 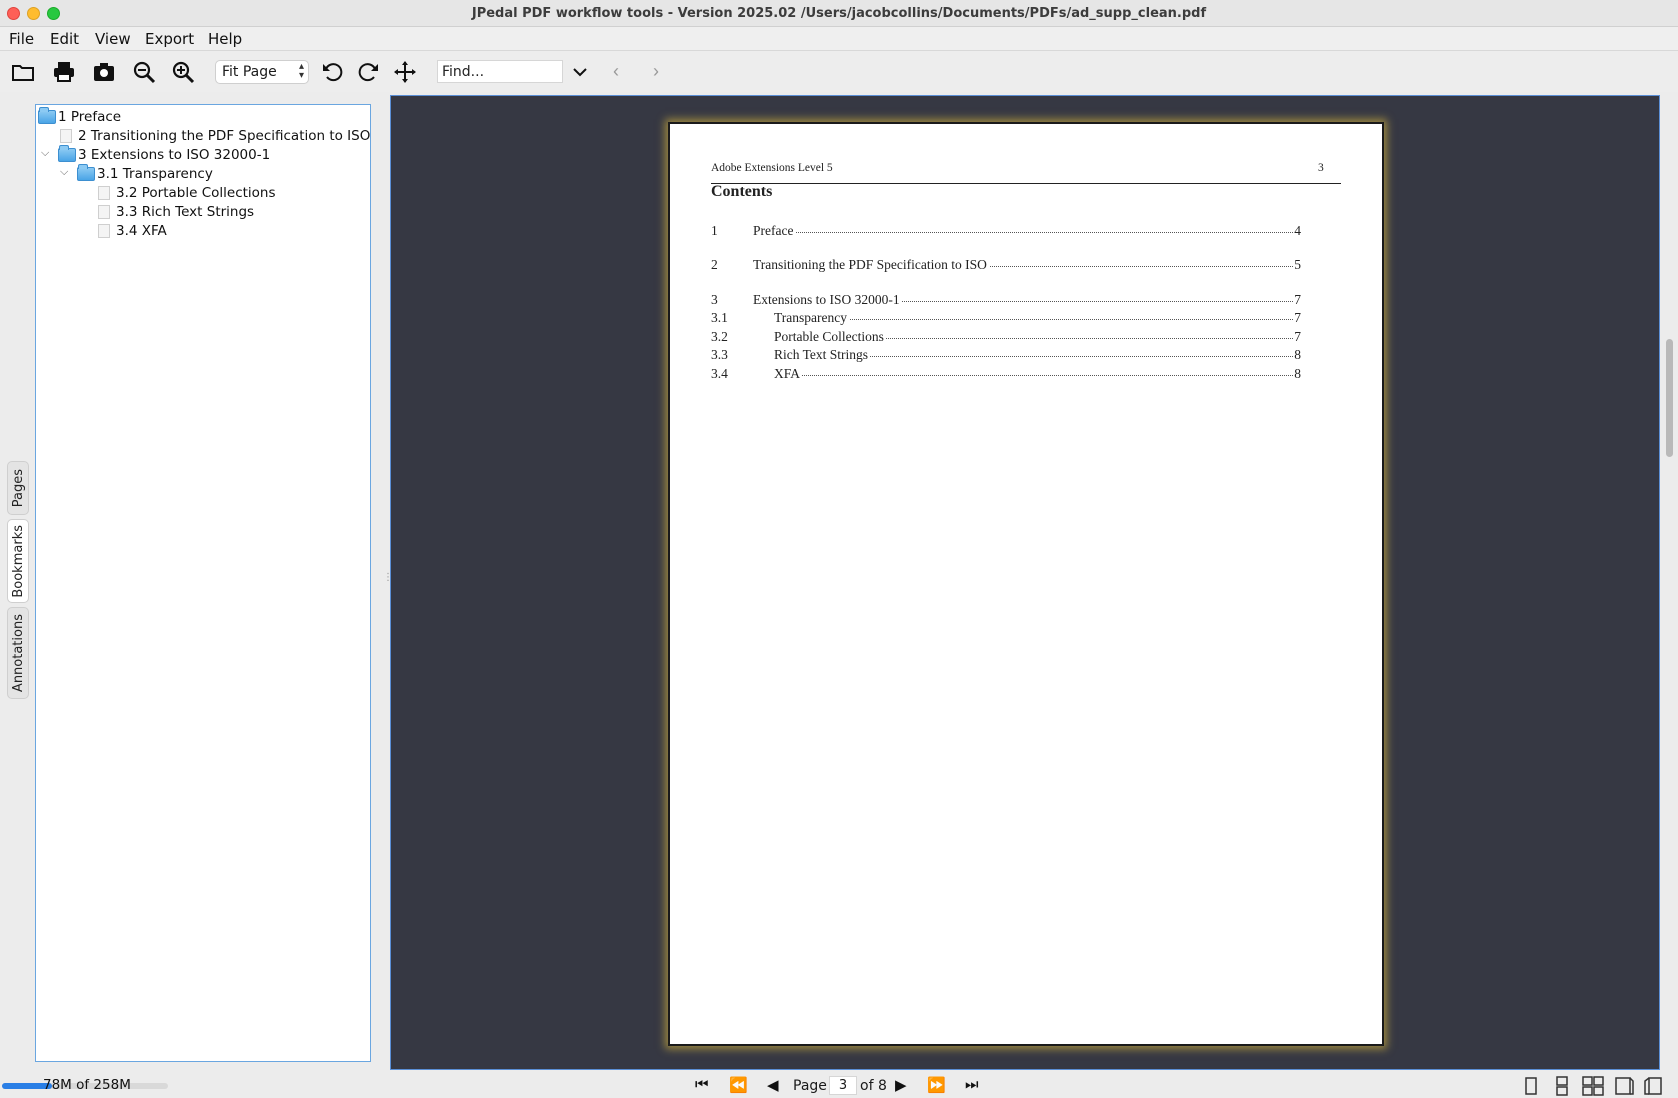 What do you see at coordinates (583, 72) in the screenshot?
I see `chevron-down-icon` at bounding box center [583, 72].